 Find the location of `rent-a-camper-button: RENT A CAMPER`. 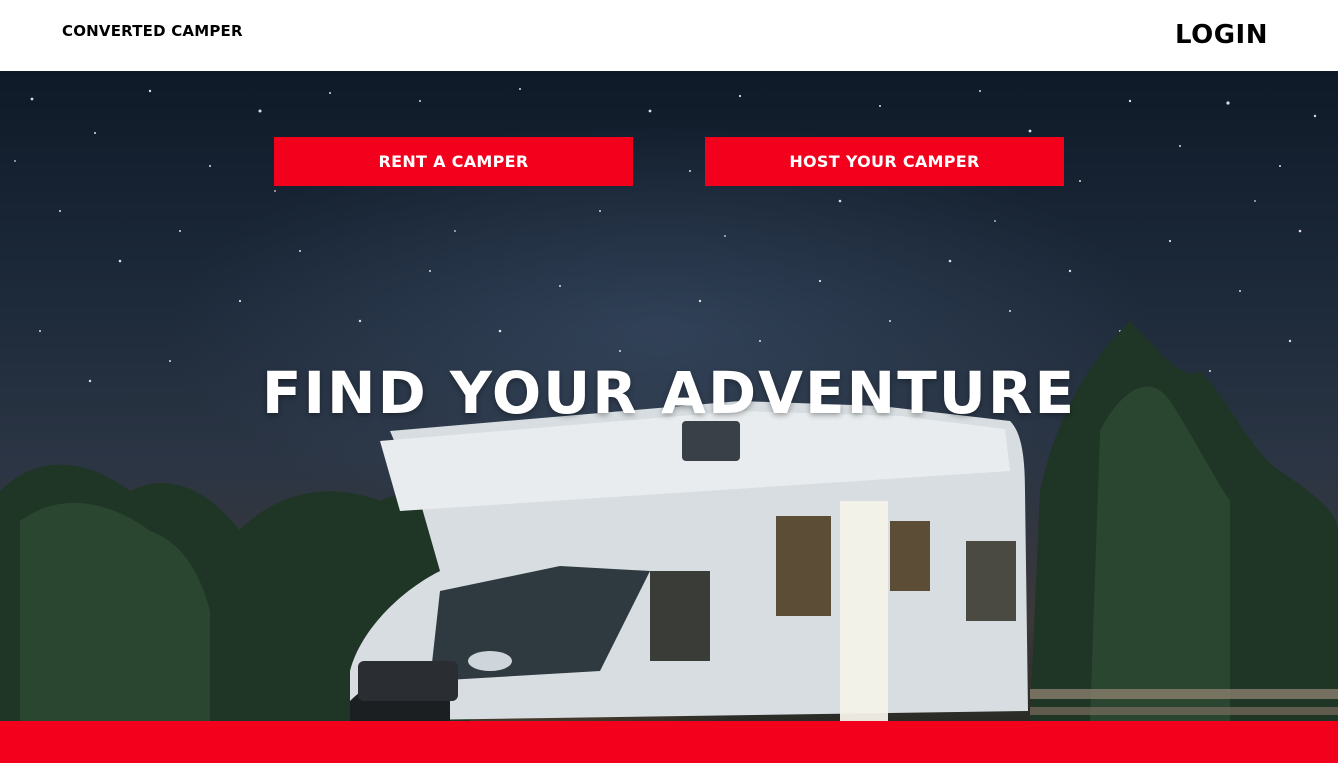

rent-a-camper-button: RENT A CAMPER is located at coordinates (453, 161).